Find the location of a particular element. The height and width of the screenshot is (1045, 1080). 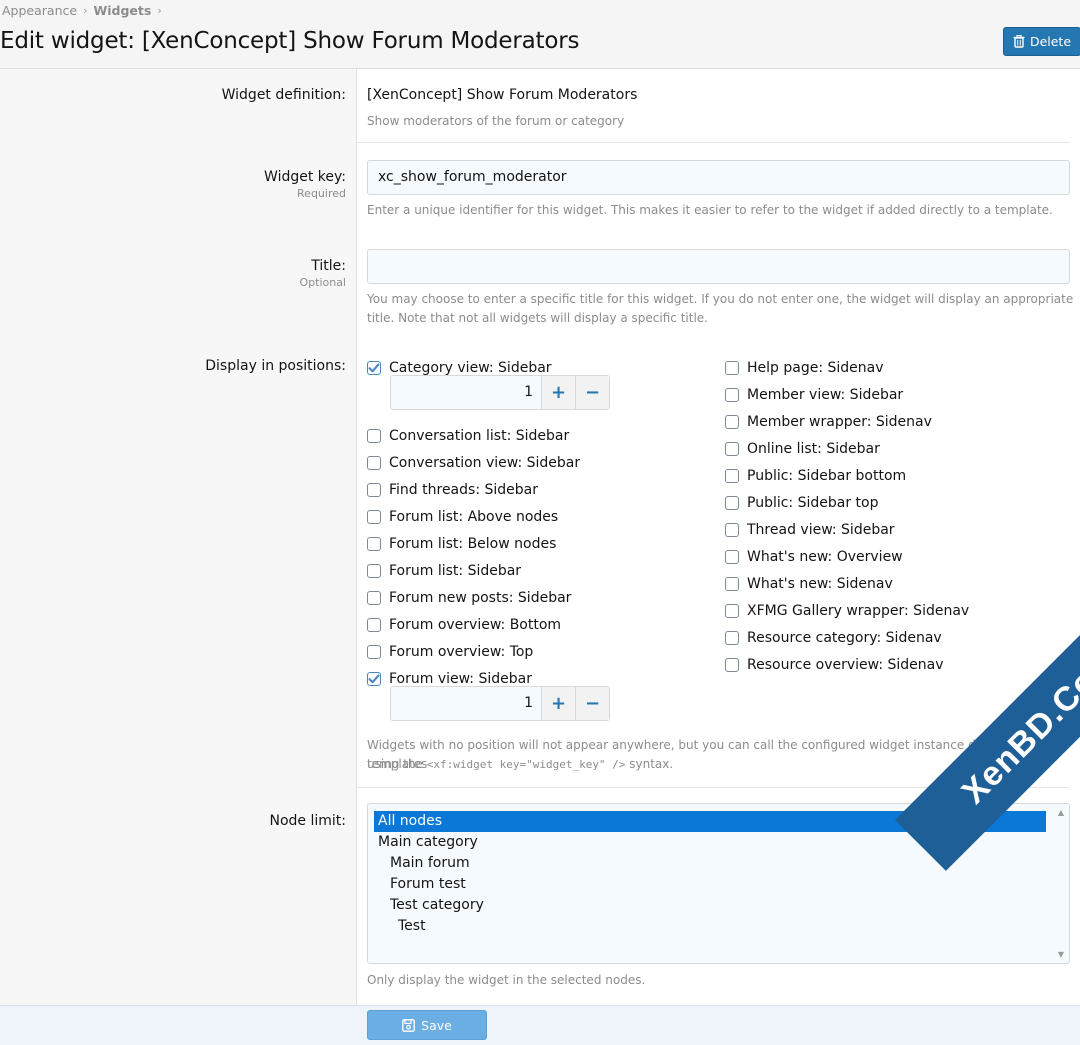

position-checkbox-what-s-new-overview: What's new: Overview is located at coordinates (814, 557).